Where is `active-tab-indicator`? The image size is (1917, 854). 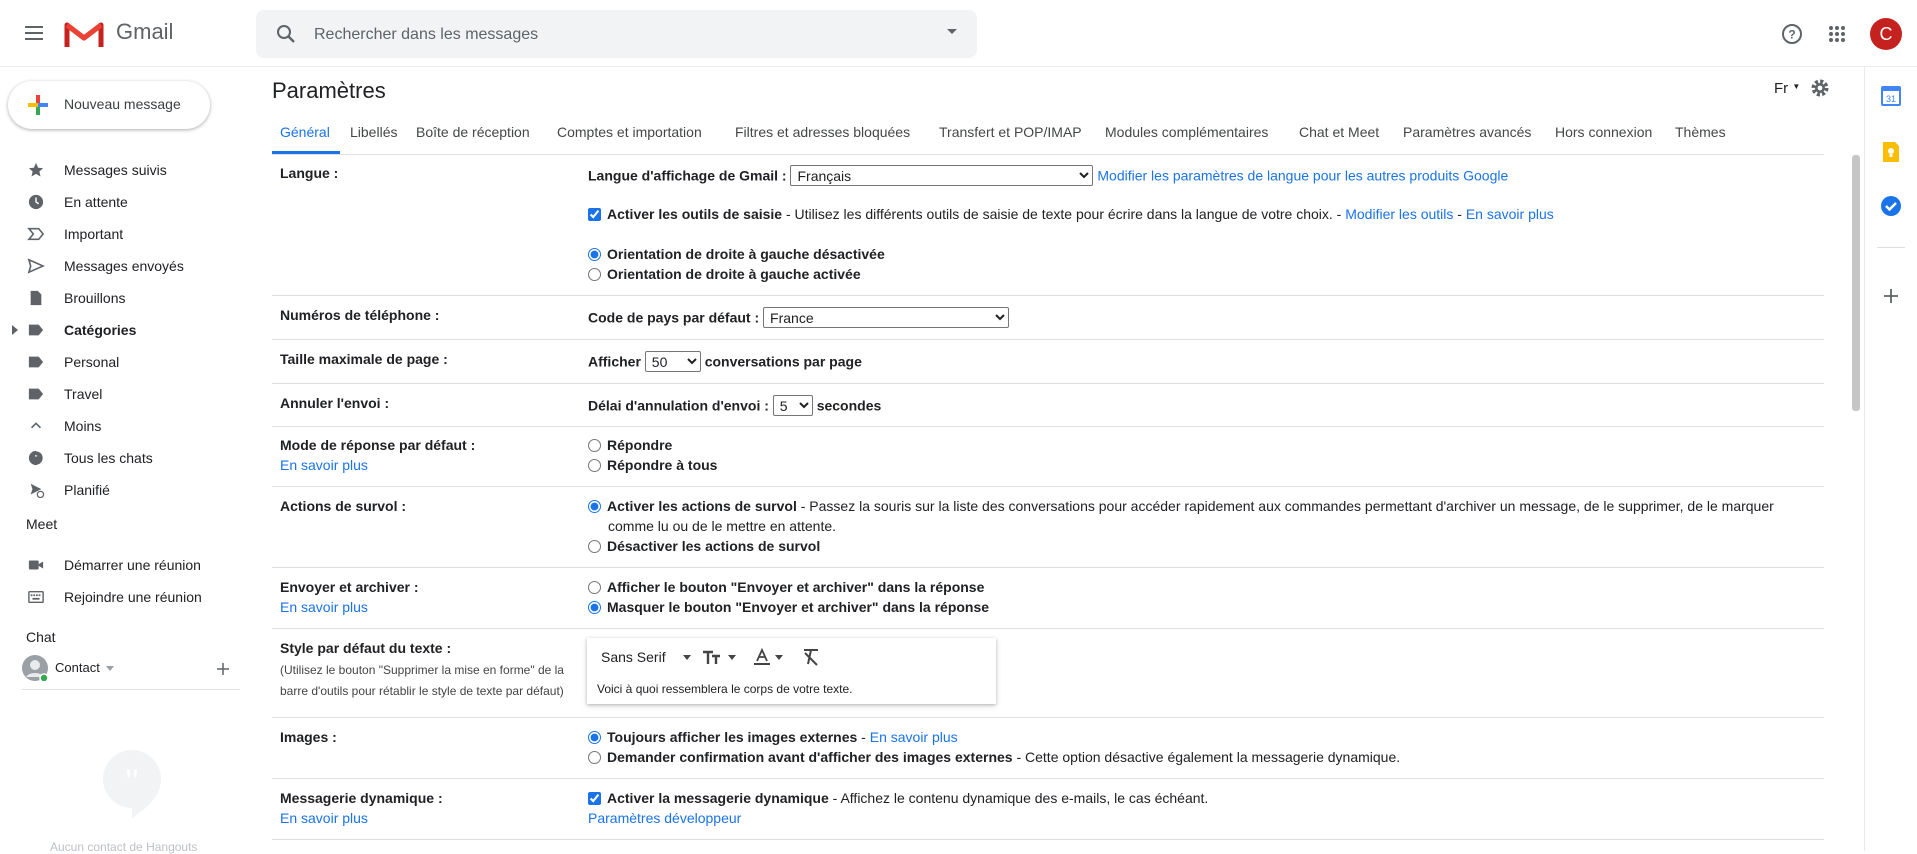
active-tab-indicator is located at coordinates (306, 152).